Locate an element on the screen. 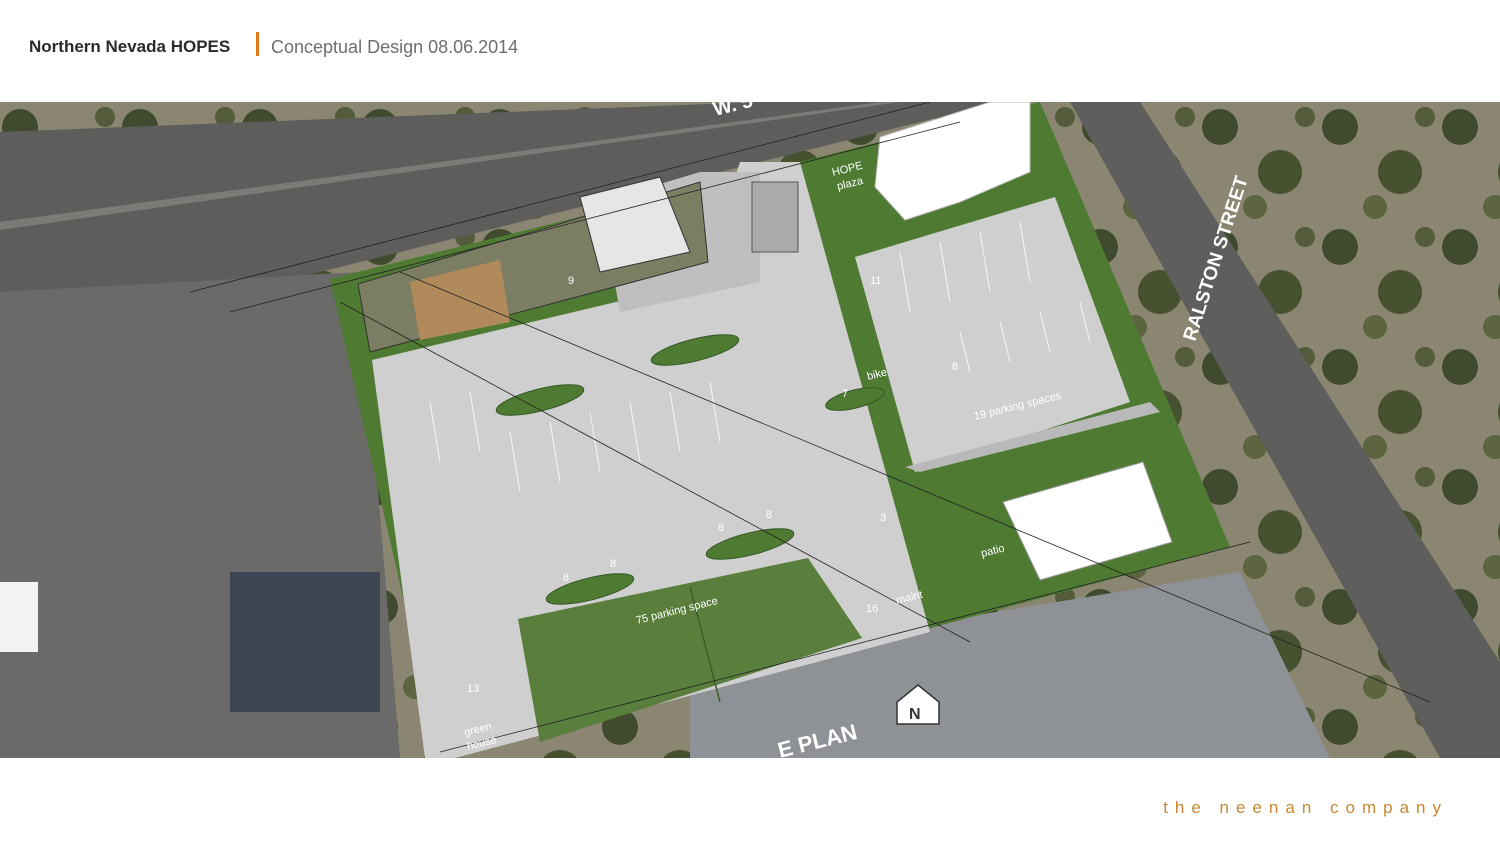 This screenshot has height=852, width=1500. project-title: Northern Nevada HOPES is located at coordinates (130, 46).